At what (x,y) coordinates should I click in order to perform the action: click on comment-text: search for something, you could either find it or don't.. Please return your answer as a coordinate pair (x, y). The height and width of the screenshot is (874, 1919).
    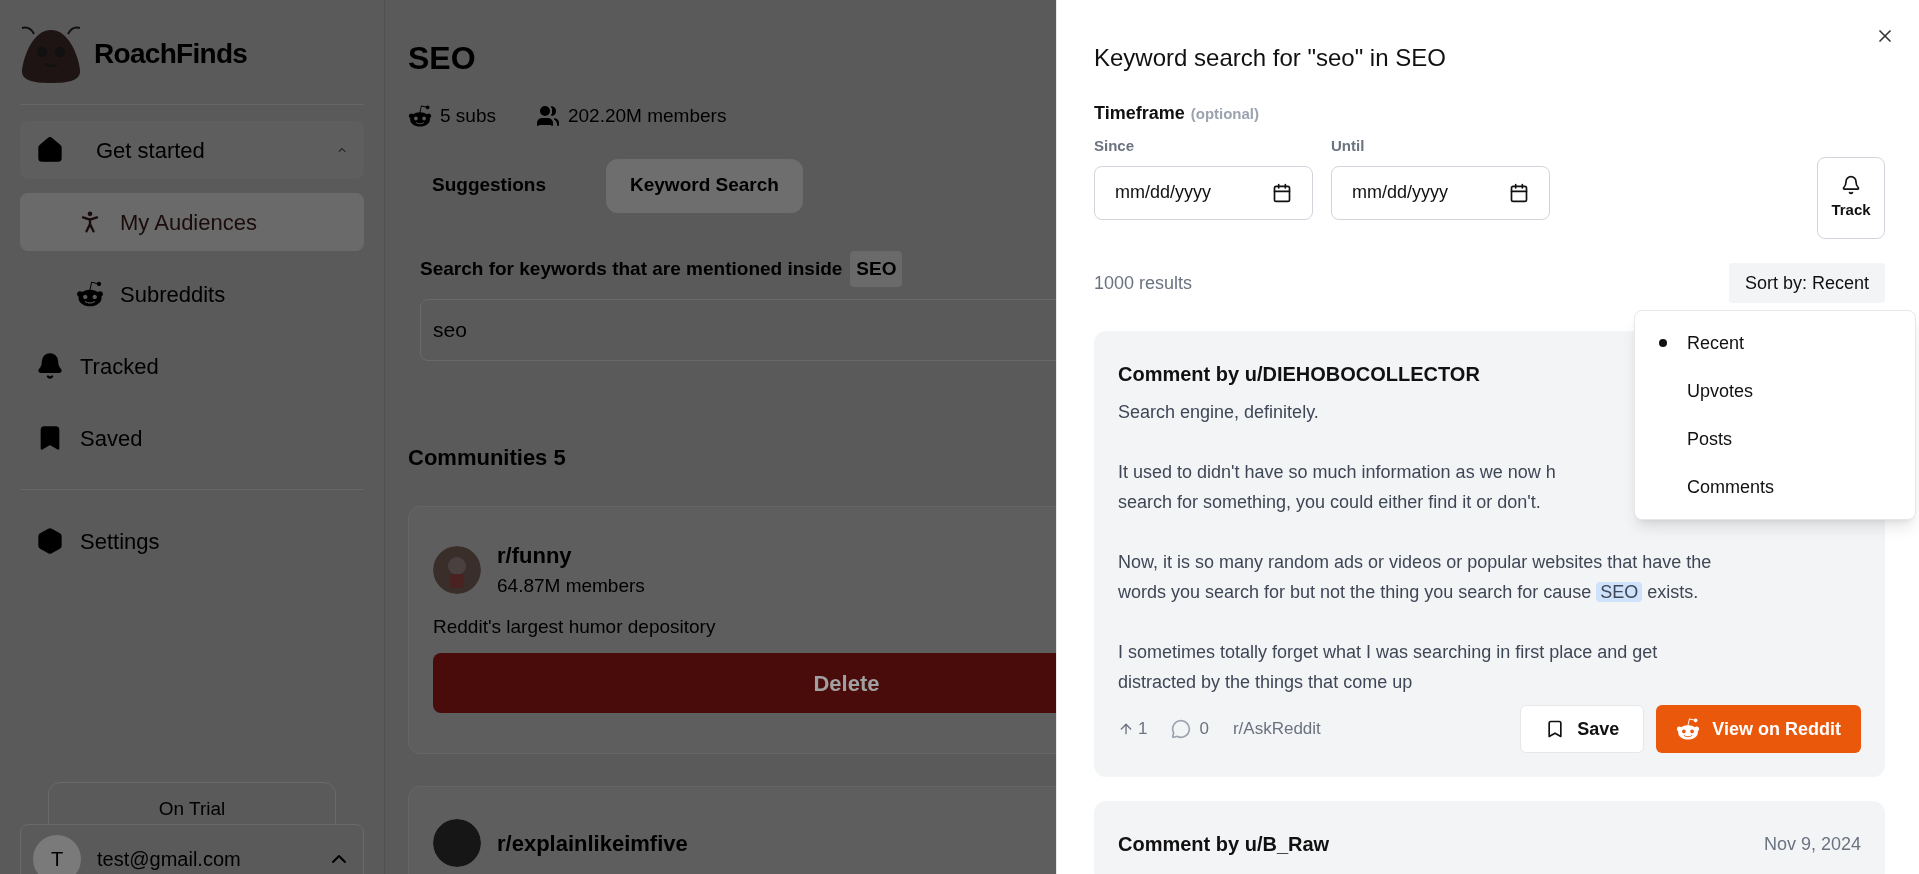
    Looking at the image, I should click on (1329, 502).